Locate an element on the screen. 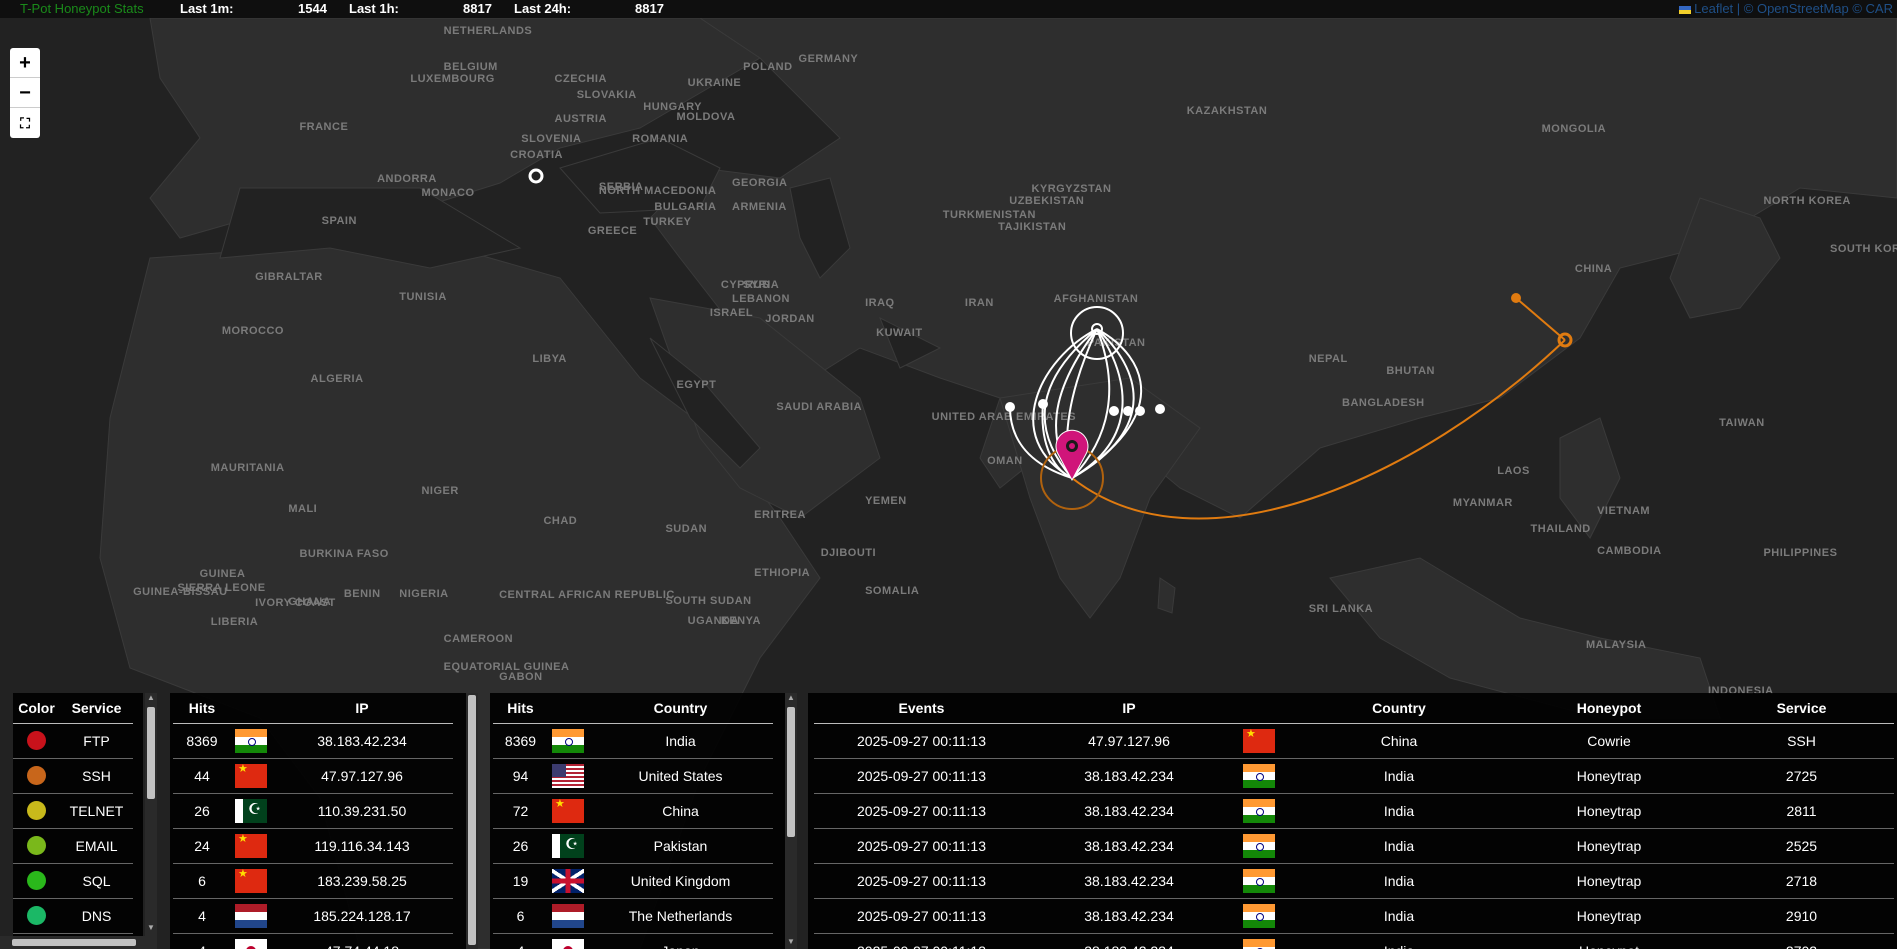 This screenshot has height=949, width=1897. zoom-out-button: − is located at coordinates (25, 93).